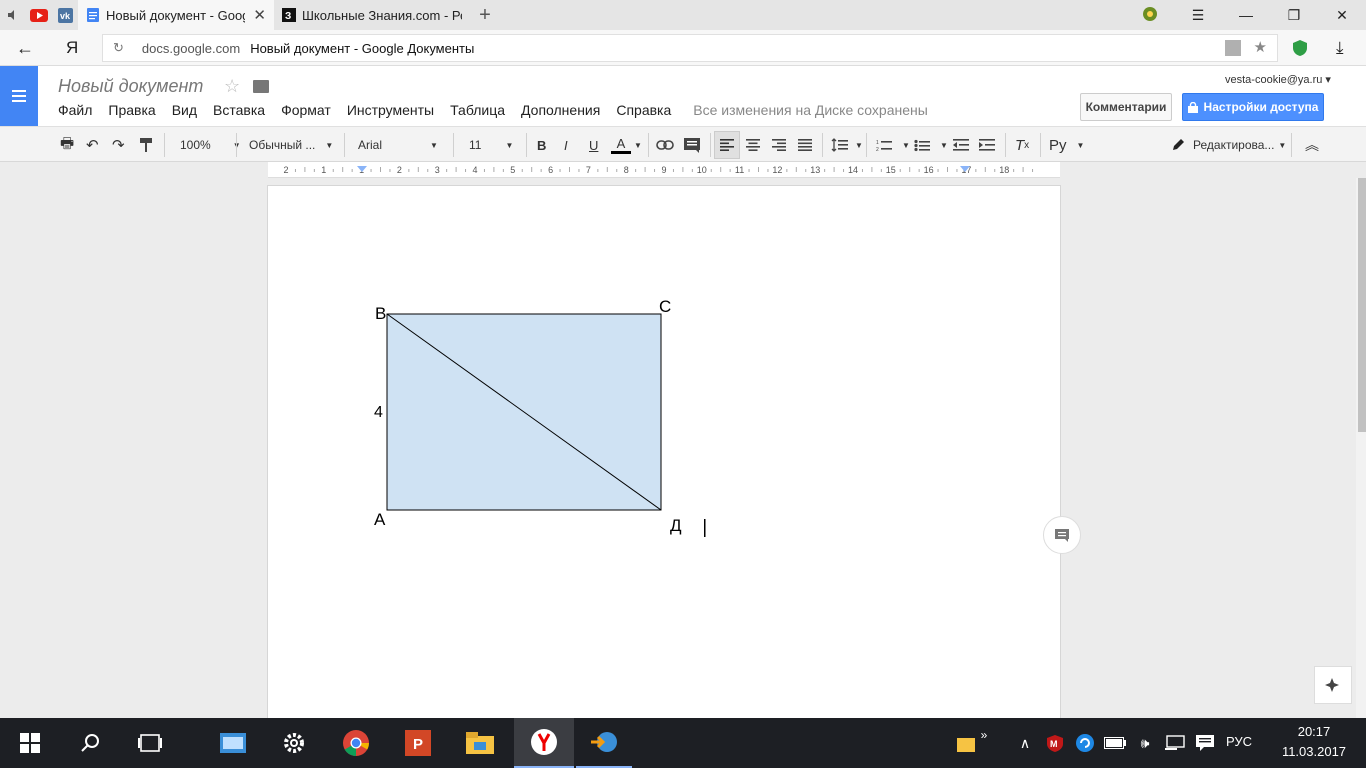  Describe the element at coordinates (1062, 535) in the screenshot. I see `add-comment-icon` at that location.